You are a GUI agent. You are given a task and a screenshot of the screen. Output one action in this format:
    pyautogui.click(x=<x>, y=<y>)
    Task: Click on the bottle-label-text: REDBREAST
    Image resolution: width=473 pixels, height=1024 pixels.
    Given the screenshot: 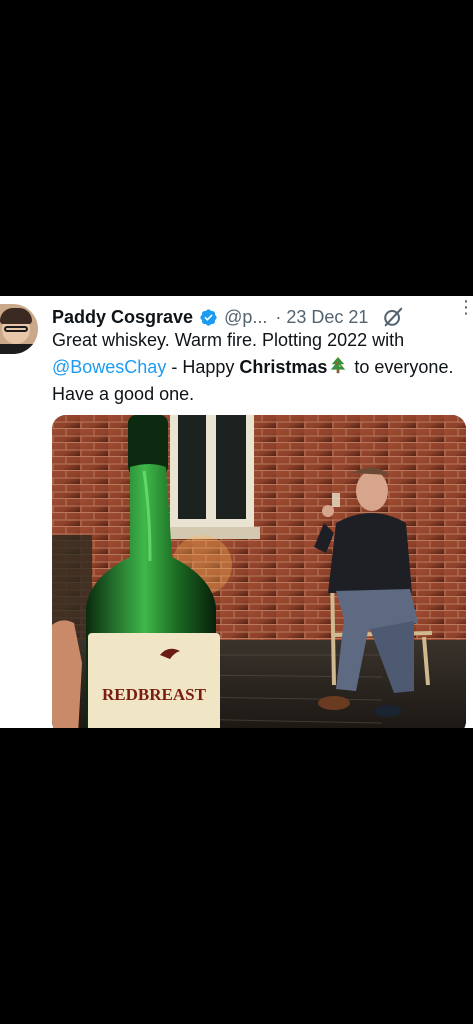 What is the action you would take?
    pyautogui.click(x=154, y=694)
    